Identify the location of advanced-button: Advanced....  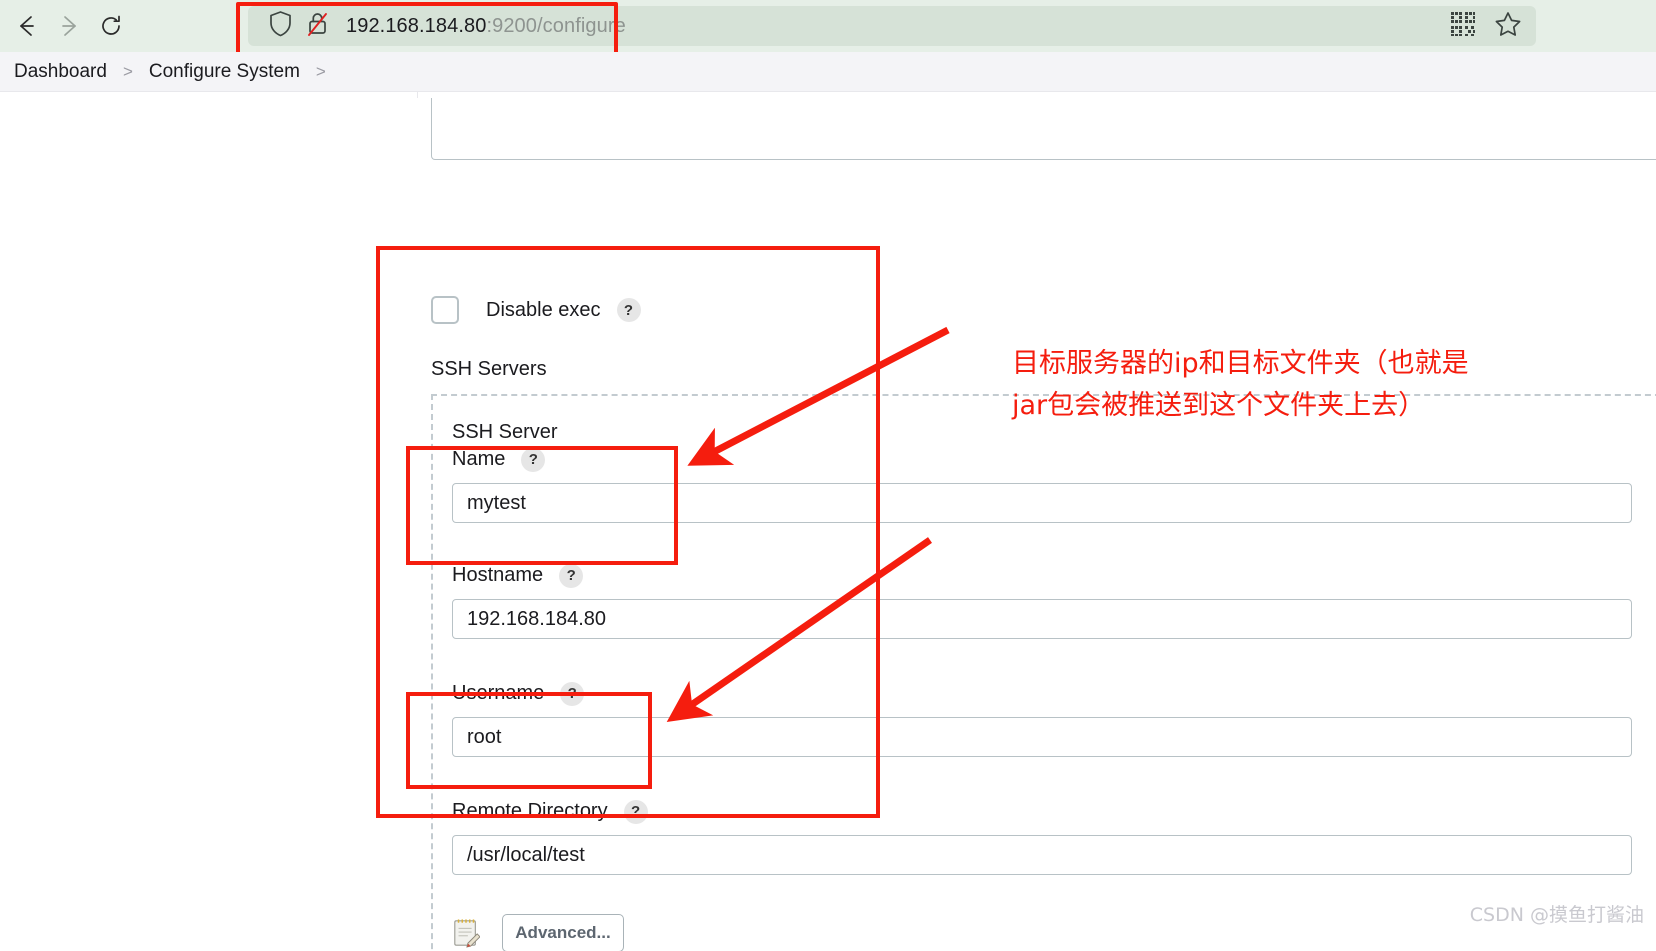
(563, 932).